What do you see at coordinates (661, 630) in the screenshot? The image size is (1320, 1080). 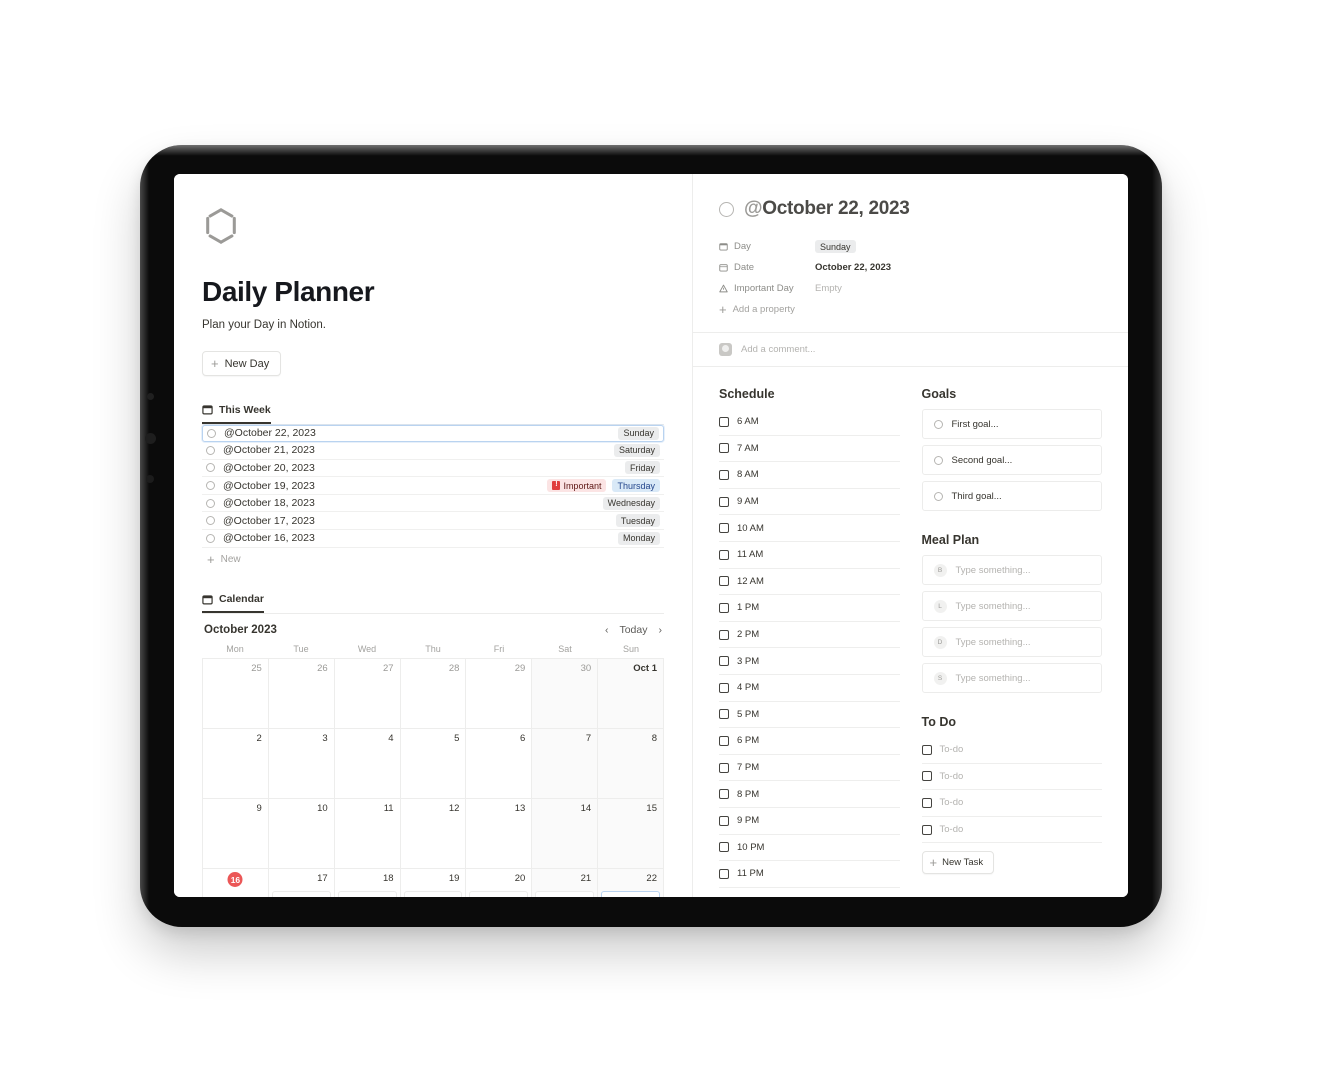 I see `chevron-right-icon: ›` at bounding box center [661, 630].